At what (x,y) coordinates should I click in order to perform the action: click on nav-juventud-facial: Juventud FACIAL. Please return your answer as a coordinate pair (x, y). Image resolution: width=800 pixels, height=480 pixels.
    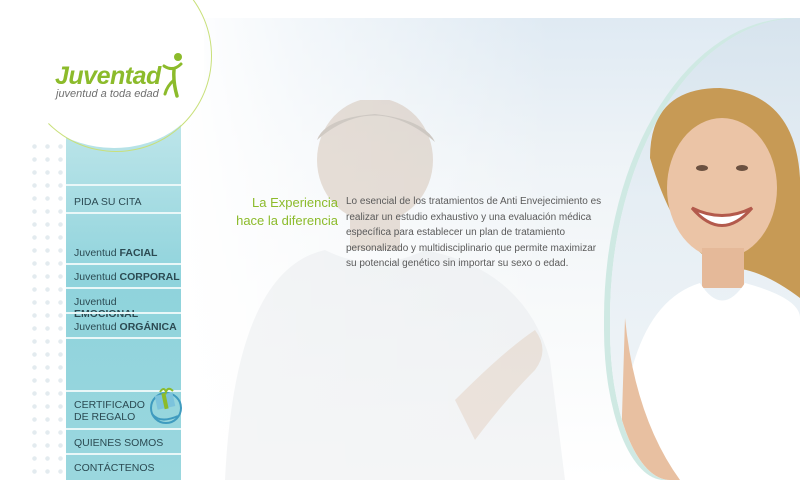
    Looking at the image, I should click on (123, 253).